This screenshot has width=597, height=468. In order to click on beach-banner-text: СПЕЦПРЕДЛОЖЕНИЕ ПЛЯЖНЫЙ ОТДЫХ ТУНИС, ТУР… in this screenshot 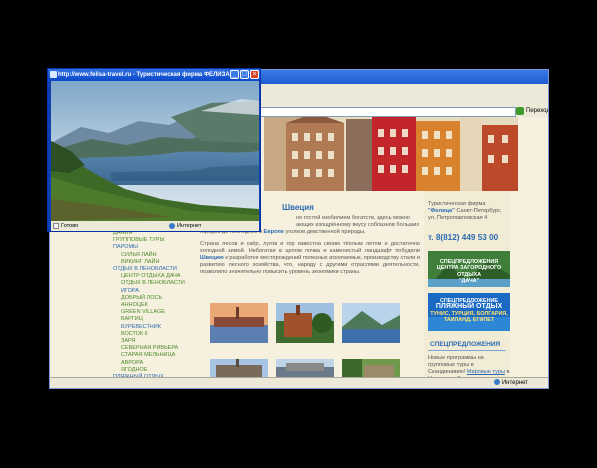, I will do `click(469, 311)`.